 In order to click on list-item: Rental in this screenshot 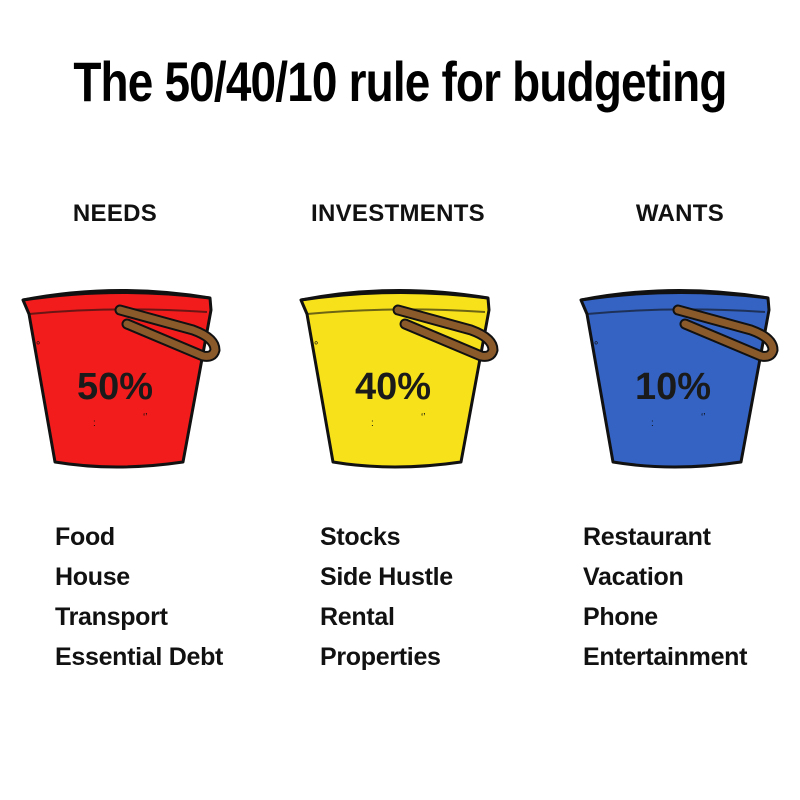, I will do `click(357, 617)`.